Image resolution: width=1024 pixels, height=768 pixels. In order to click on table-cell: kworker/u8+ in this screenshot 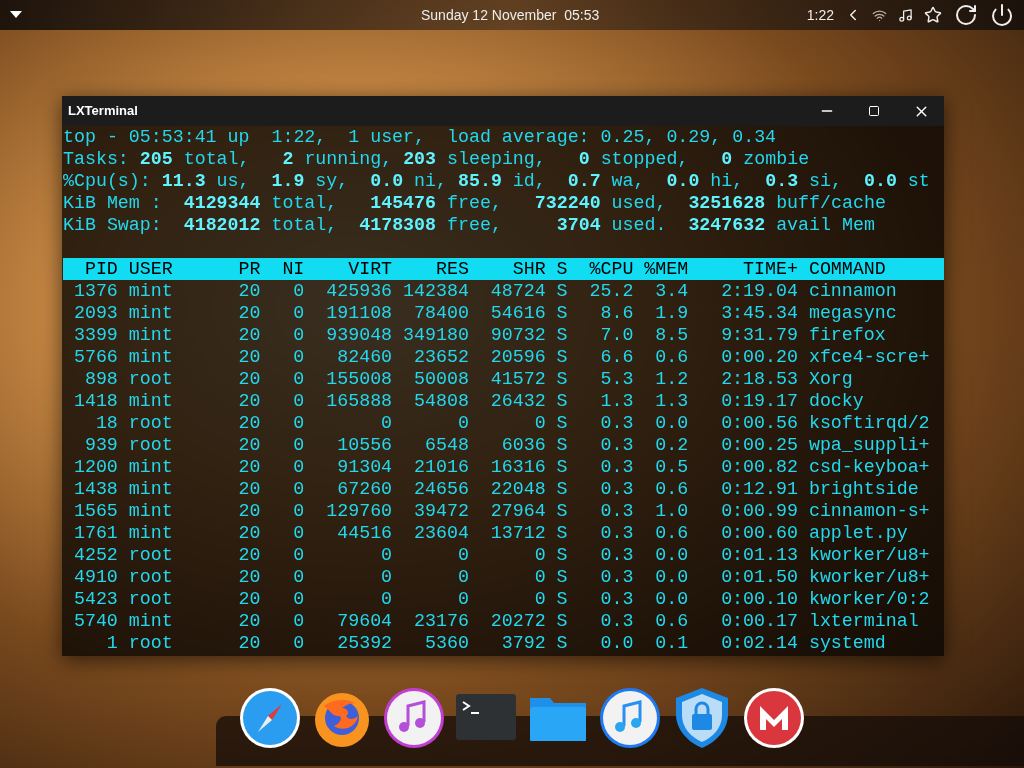, I will do `click(869, 555)`.